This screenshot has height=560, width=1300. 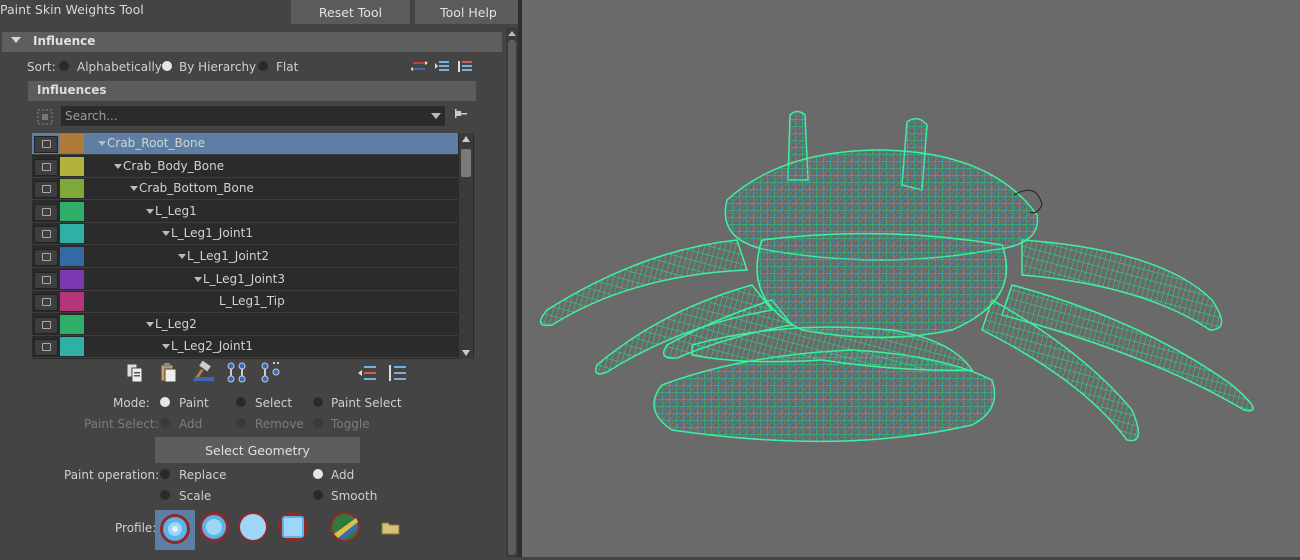 I want to click on search-dropdown-icon, so click(x=436, y=116).